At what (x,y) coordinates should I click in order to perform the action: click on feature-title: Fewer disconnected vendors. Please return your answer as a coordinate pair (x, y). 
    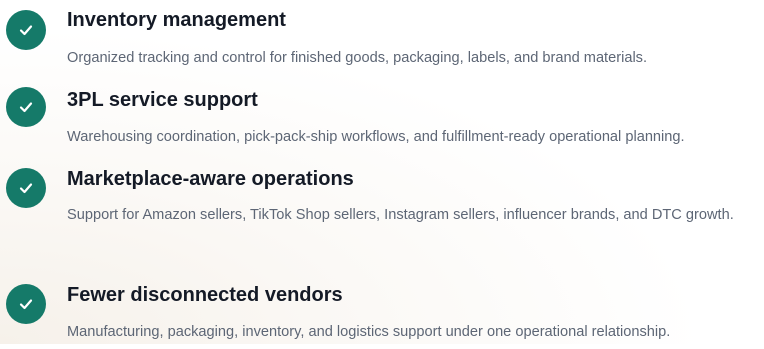
    Looking at the image, I should click on (205, 295).